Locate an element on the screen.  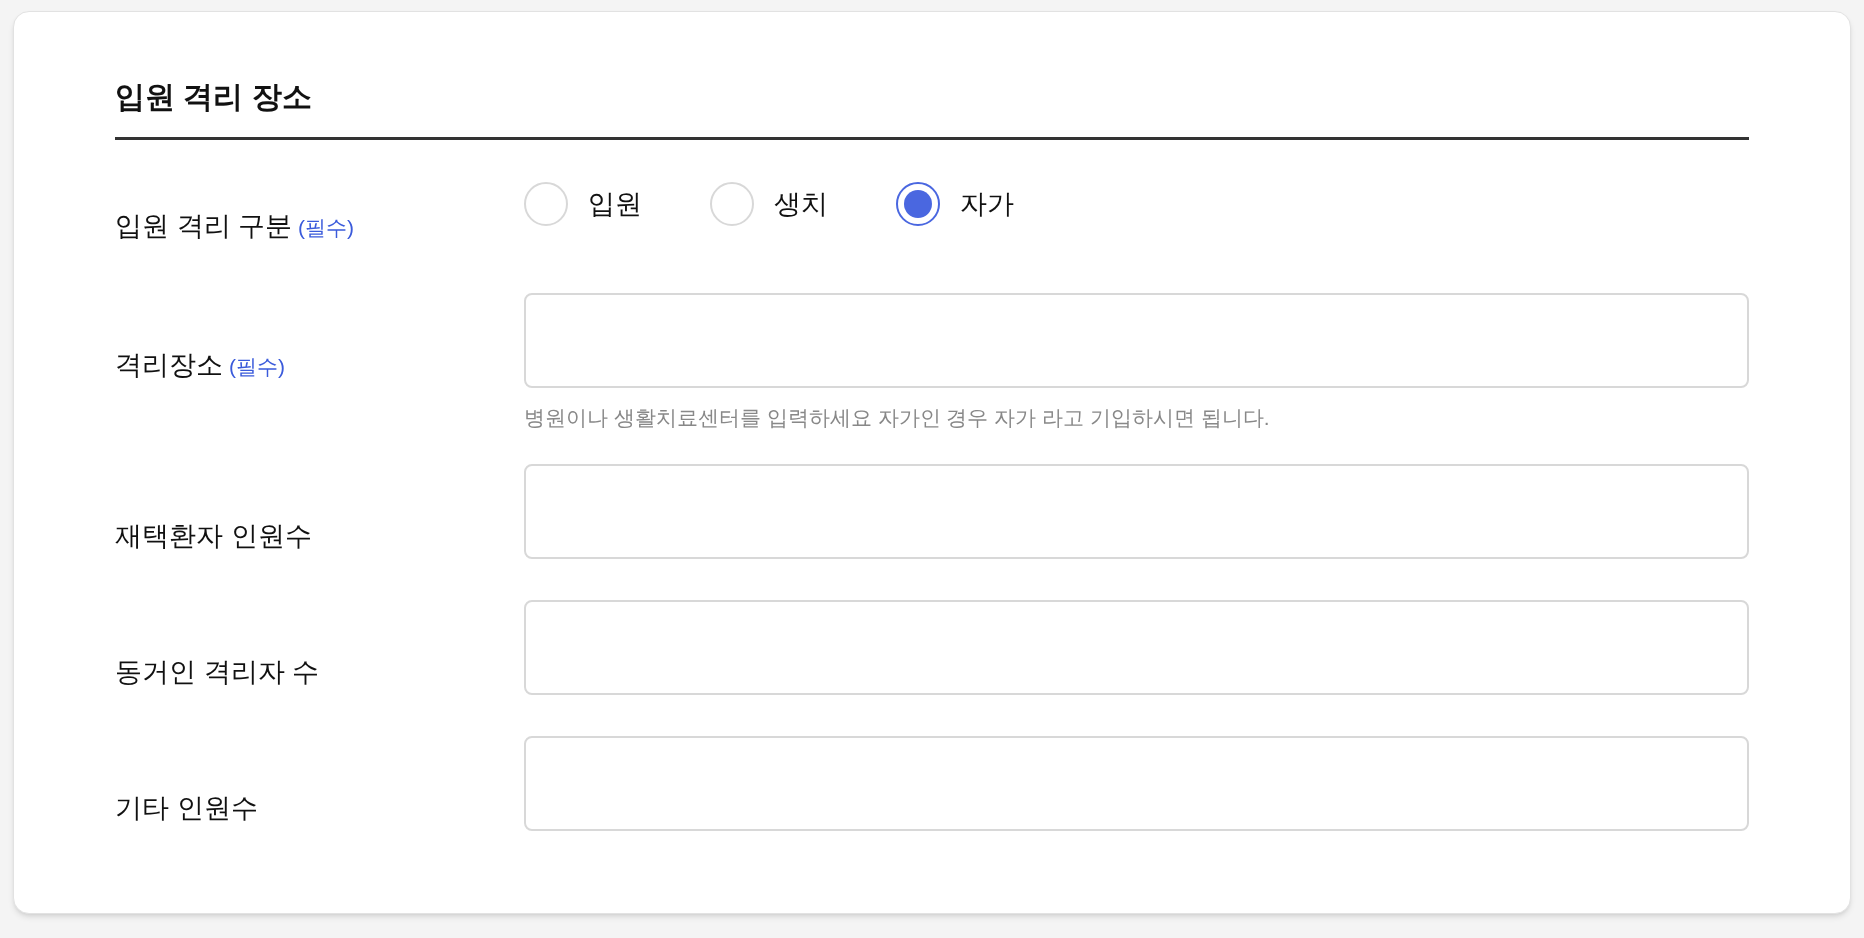
radio-option: 입원 is located at coordinates (583, 204).